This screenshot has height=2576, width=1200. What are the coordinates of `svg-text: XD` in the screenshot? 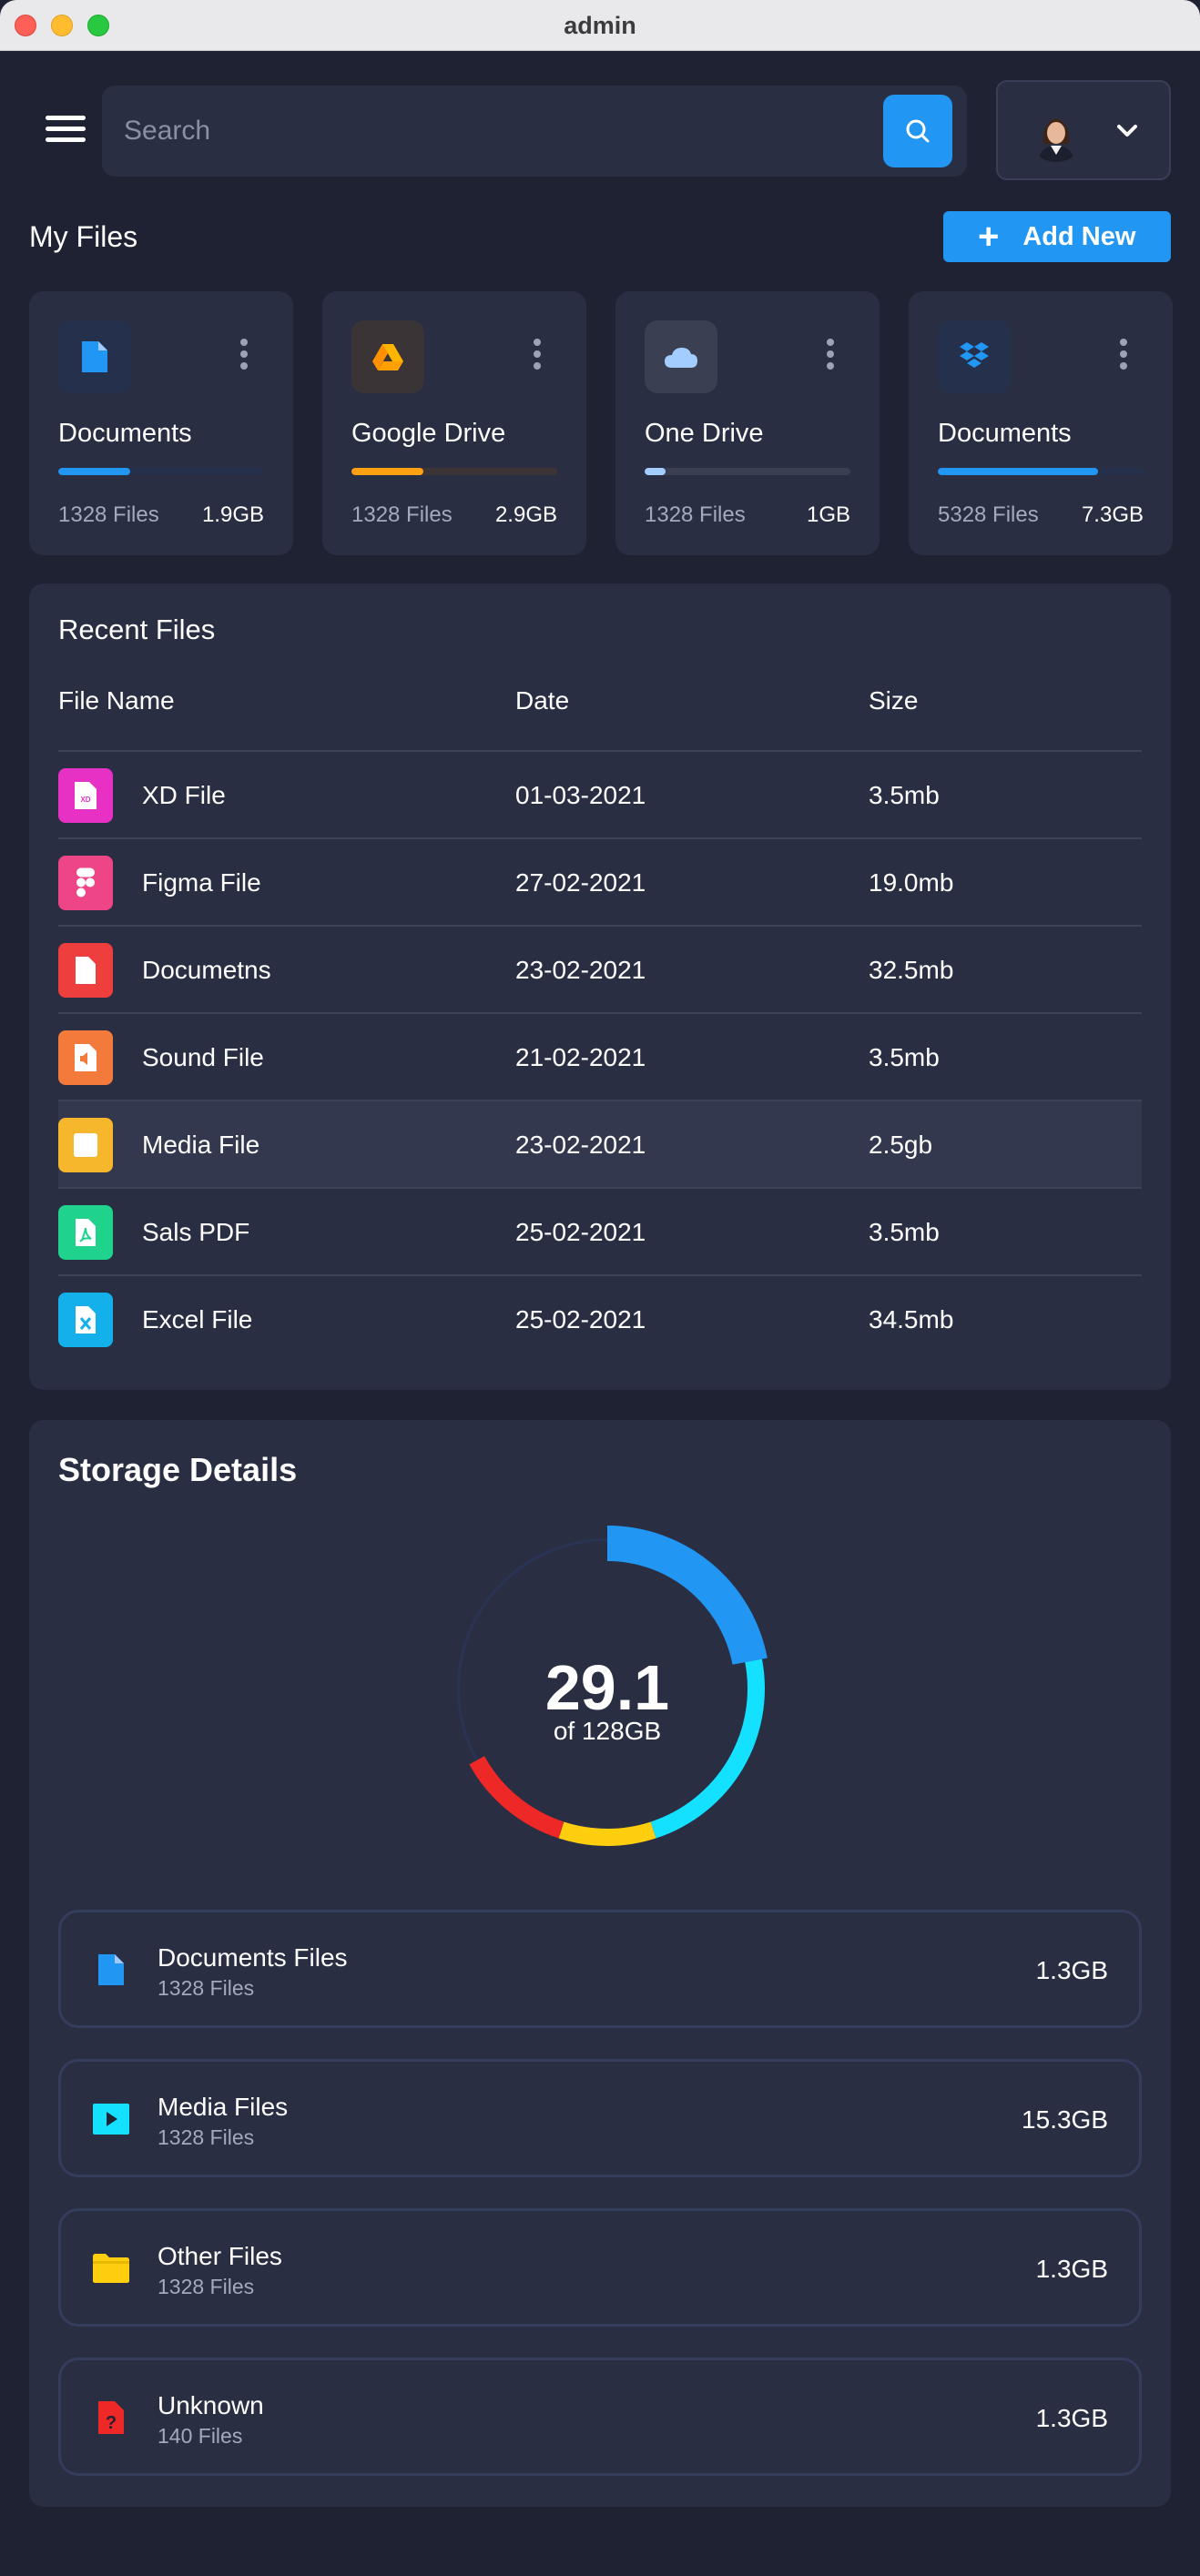 It's located at (85, 800).